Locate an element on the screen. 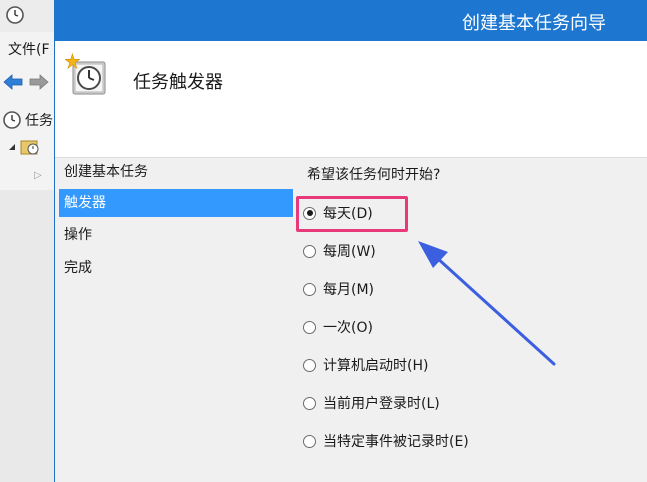  tree-child-item is located at coordinates (24, 147).